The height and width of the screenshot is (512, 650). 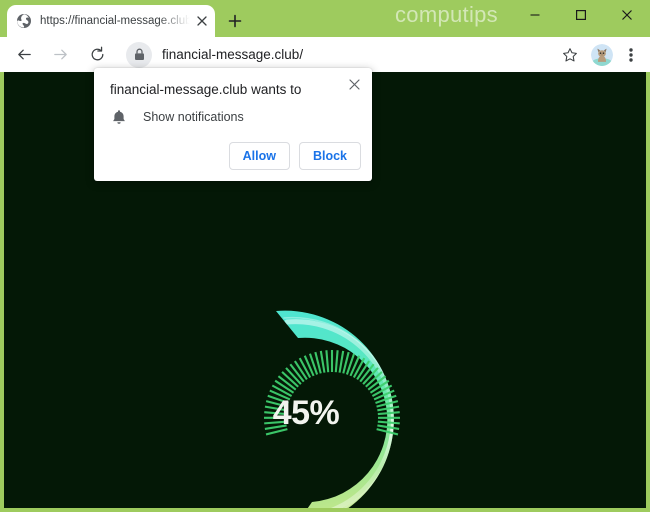 What do you see at coordinates (329, 156) in the screenshot?
I see `block-button: Block` at bounding box center [329, 156].